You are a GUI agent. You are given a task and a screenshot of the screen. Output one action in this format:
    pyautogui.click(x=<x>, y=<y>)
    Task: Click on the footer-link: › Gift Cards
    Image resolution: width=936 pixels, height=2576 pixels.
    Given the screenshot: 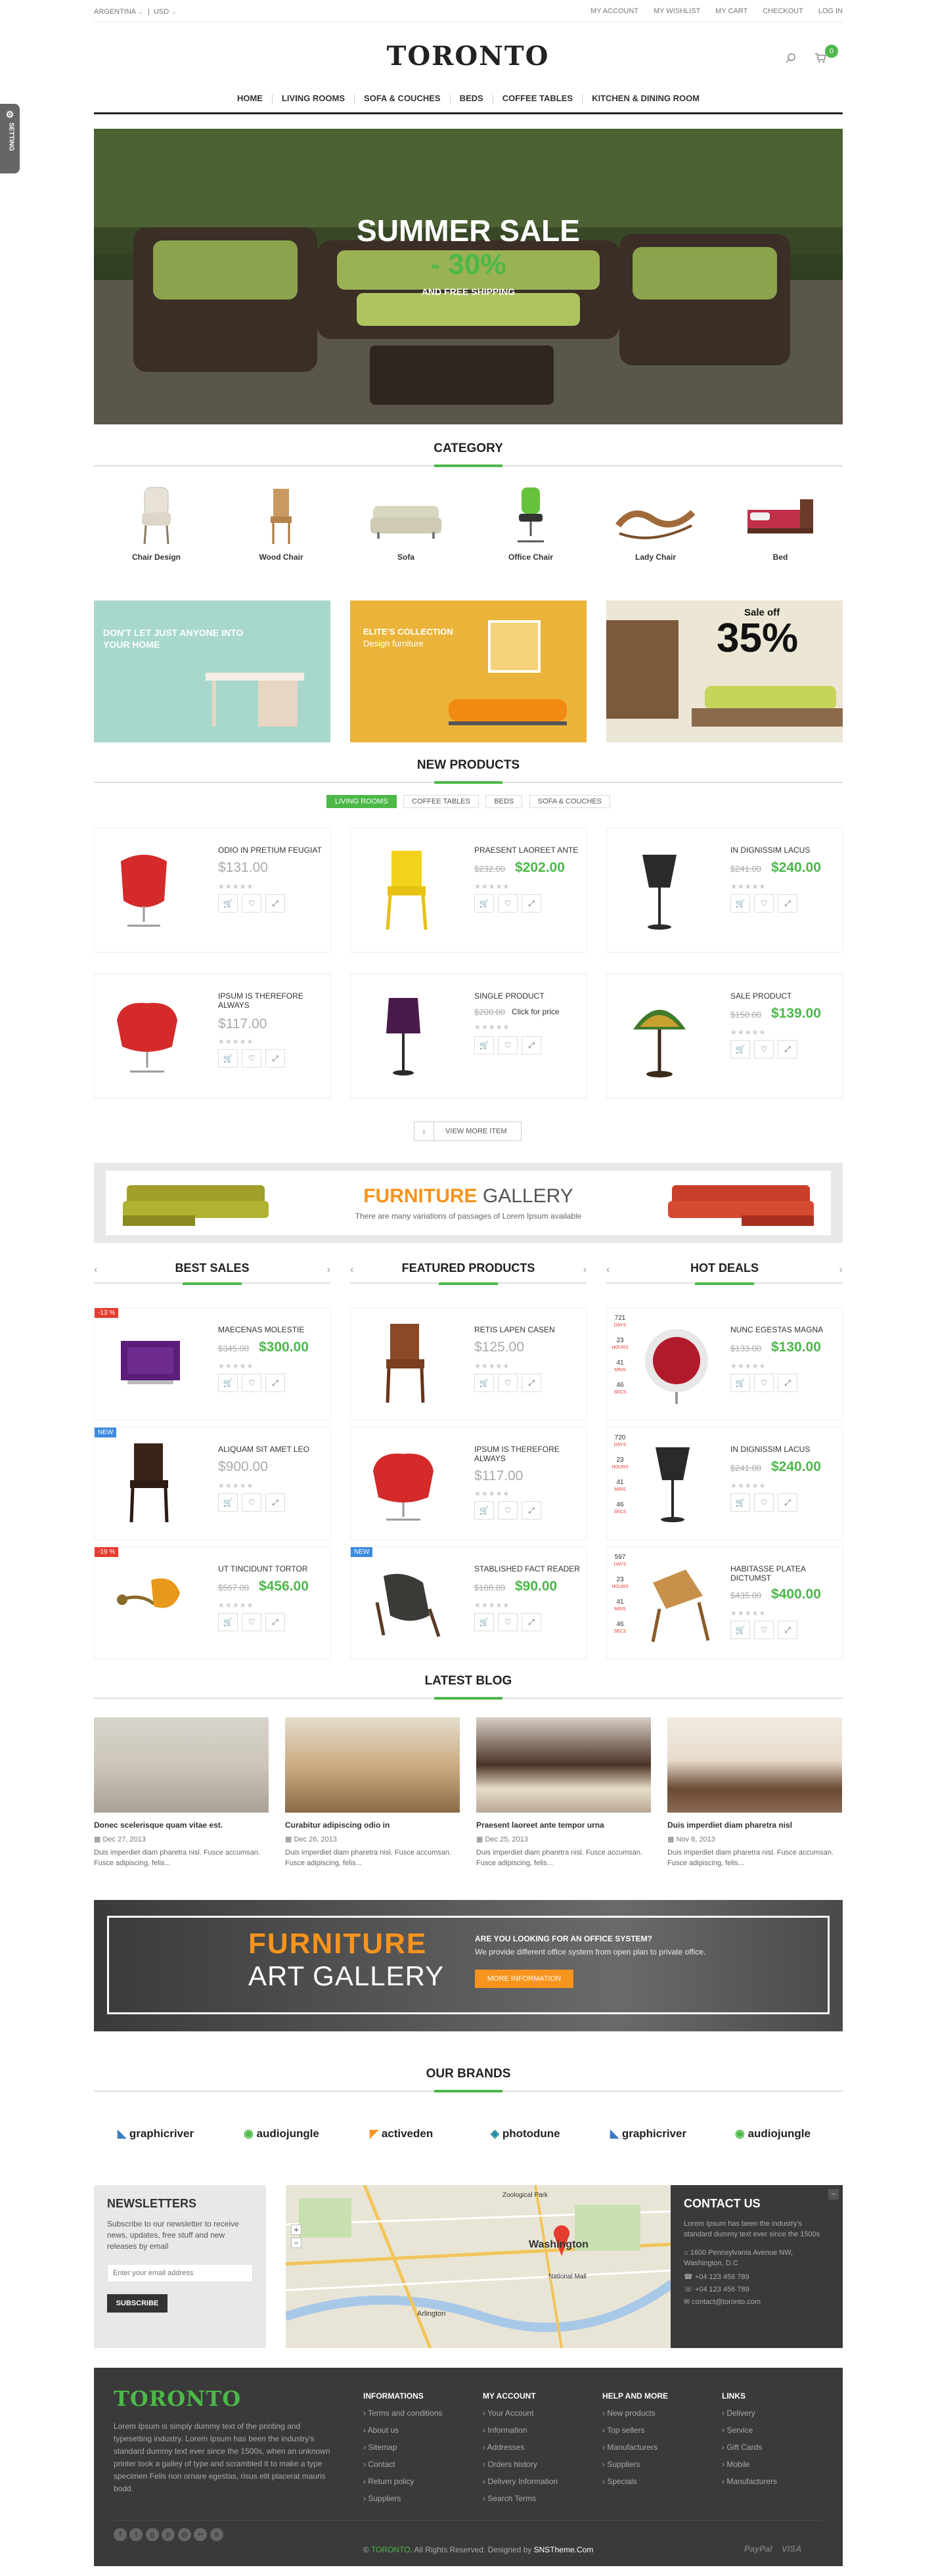 What is the action you would take?
    pyautogui.click(x=778, y=2447)
    